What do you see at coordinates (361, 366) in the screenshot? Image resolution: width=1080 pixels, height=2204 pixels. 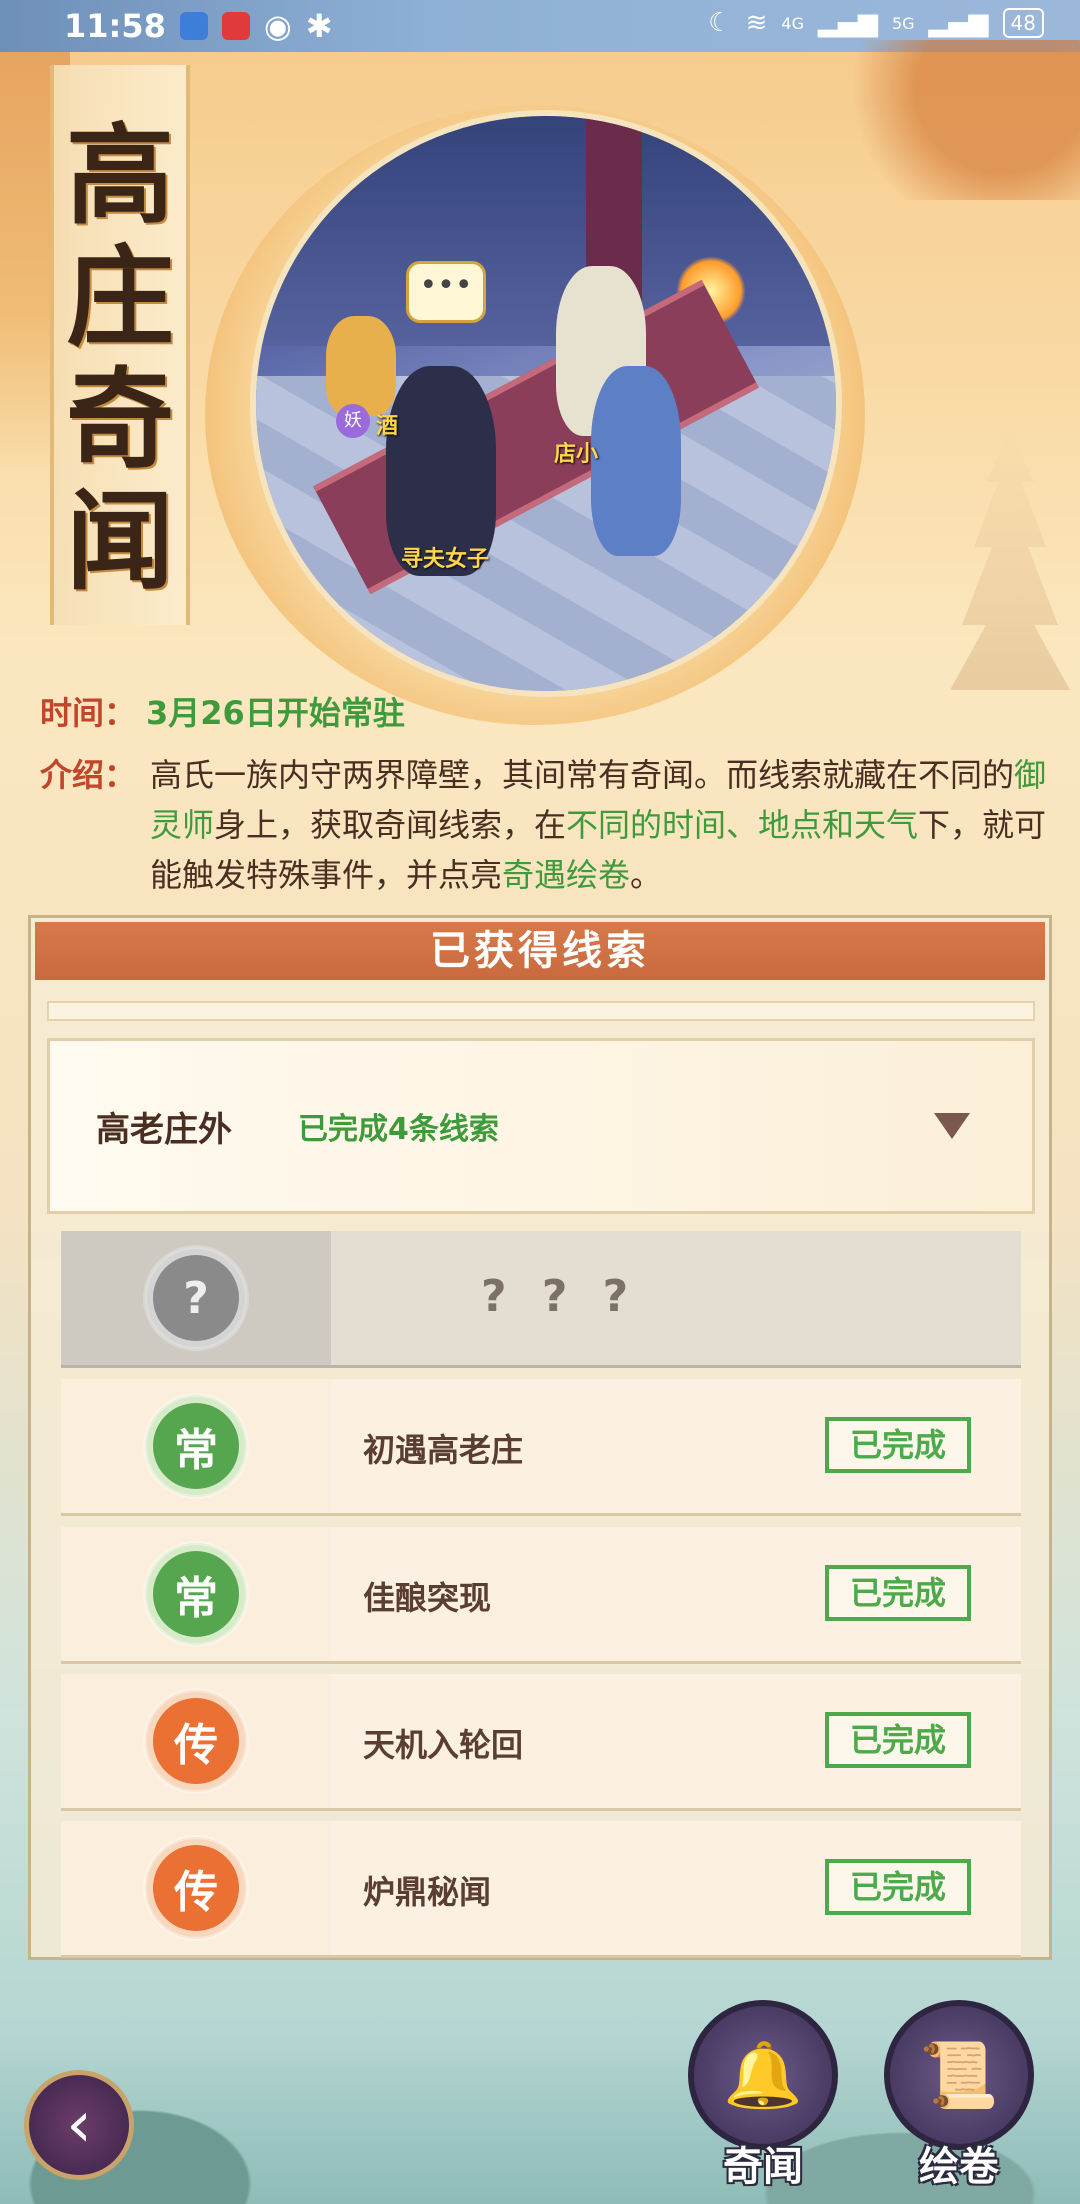 I see `monkey-character` at bounding box center [361, 366].